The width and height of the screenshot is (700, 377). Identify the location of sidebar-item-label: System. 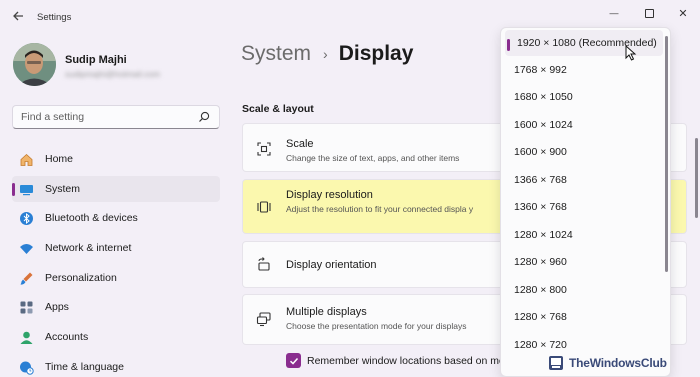
(63, 189).